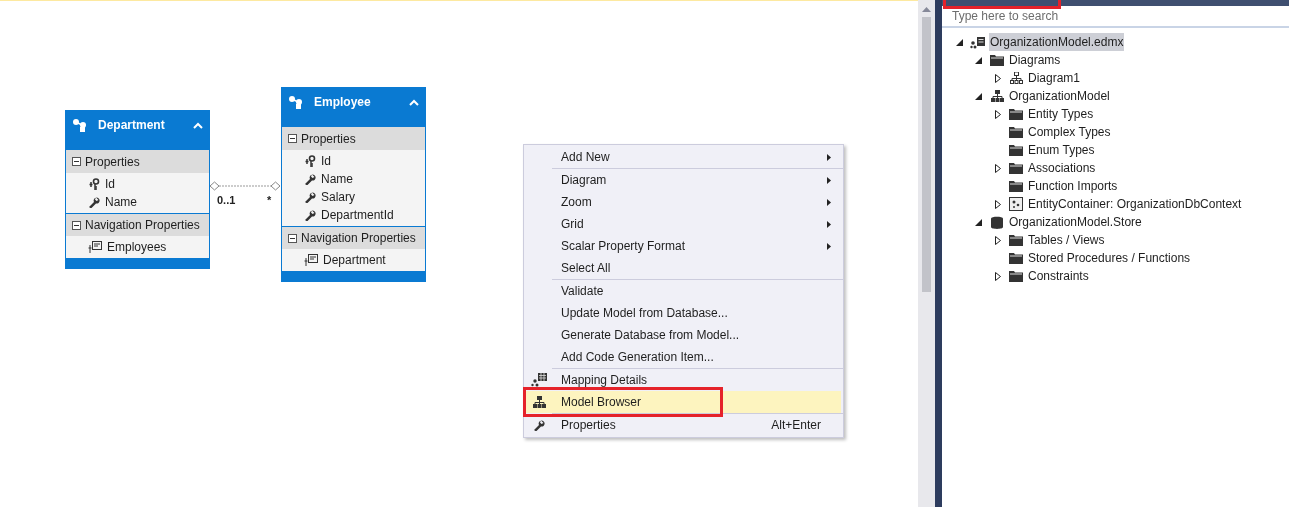  What do you see at coordinates (1115, 114) in the screenshot?
I see `tree-item: Entity Types` at bounding box center [1115, 114].